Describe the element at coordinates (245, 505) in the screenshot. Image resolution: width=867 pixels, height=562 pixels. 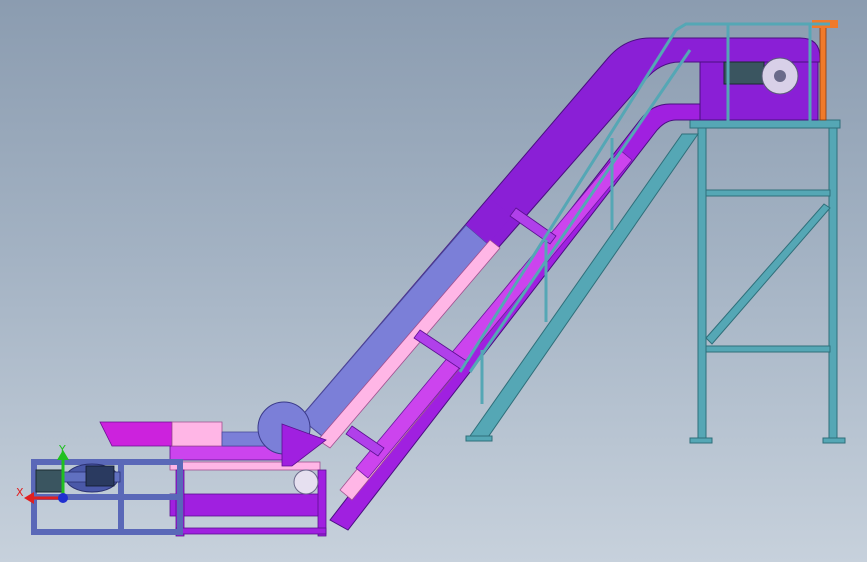
I see `feed-belt-lower` at that location.